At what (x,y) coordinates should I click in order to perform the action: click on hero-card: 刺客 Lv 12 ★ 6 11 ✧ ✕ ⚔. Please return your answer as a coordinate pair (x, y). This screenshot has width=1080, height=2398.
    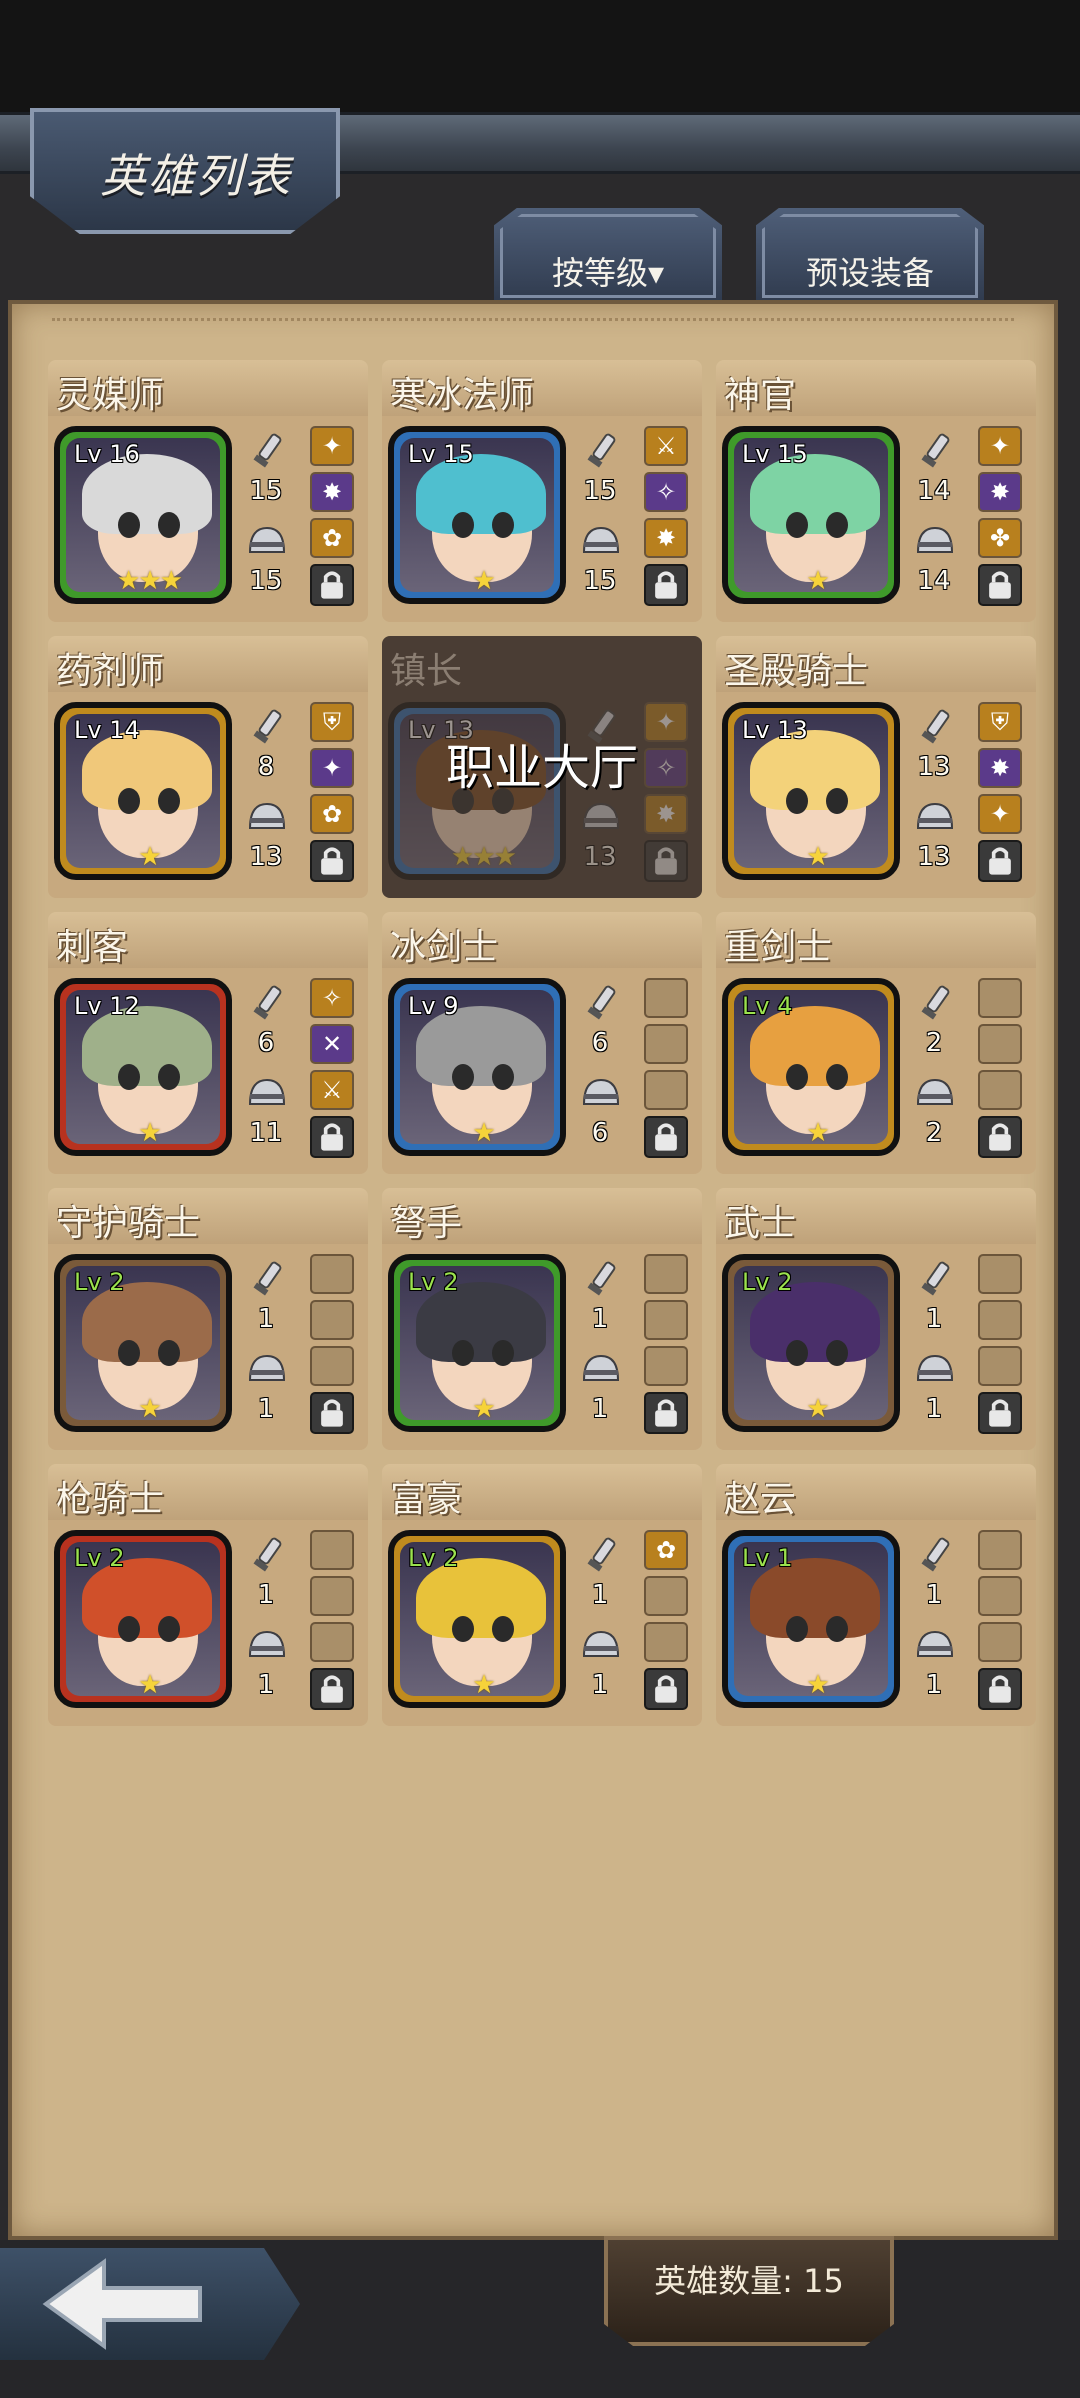
    Looking at the image, I should click on (208, 1043).